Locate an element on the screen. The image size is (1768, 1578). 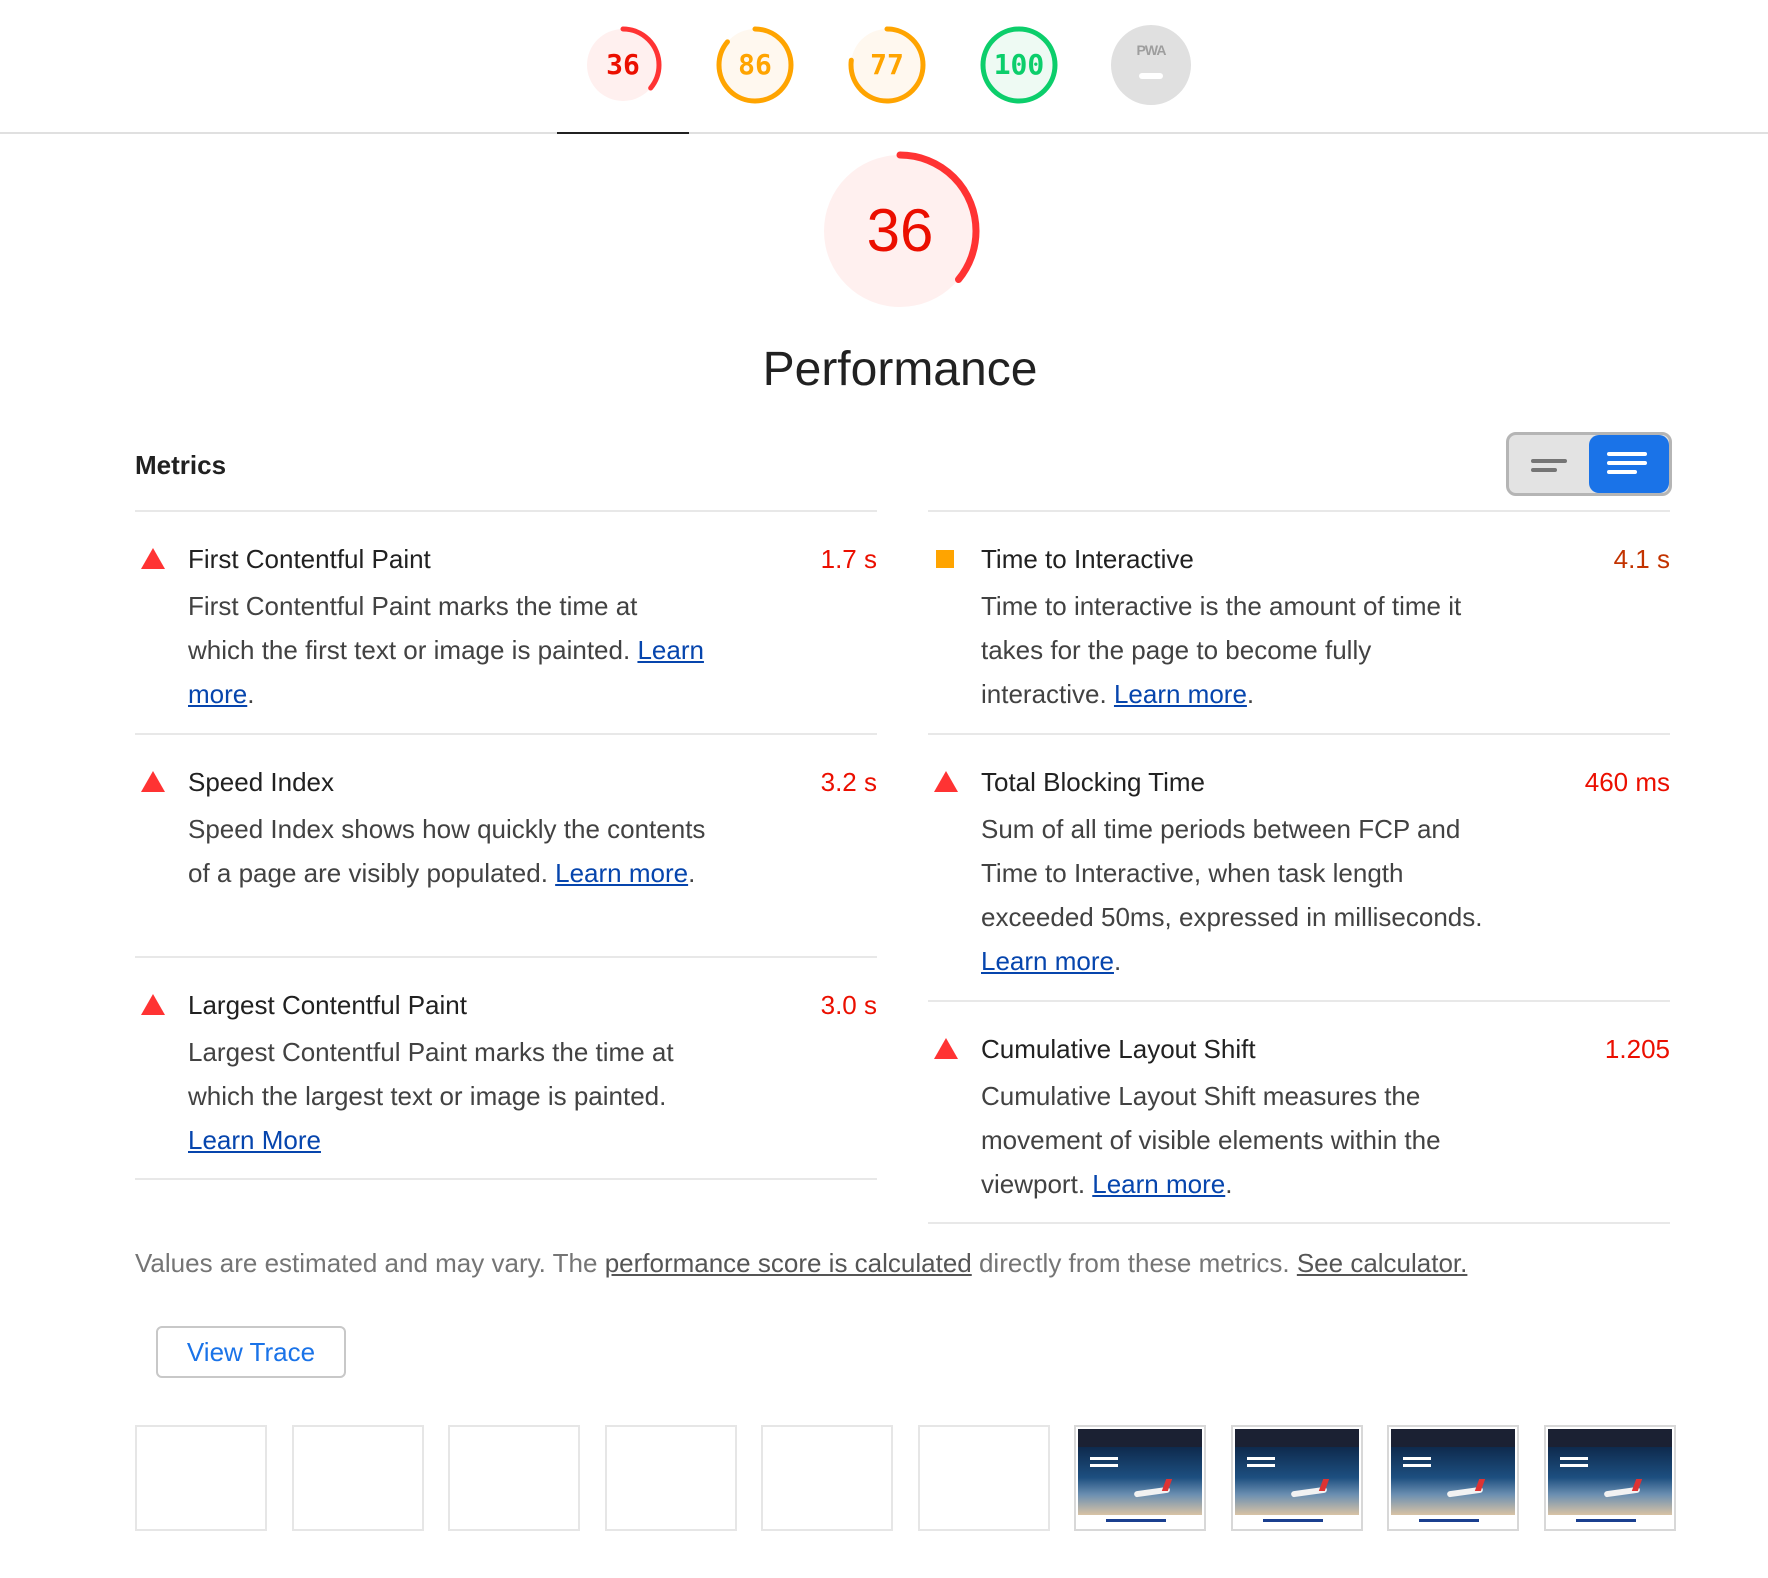
see-calculator-link: See calculator. is located at coordinates (1382, 1263).